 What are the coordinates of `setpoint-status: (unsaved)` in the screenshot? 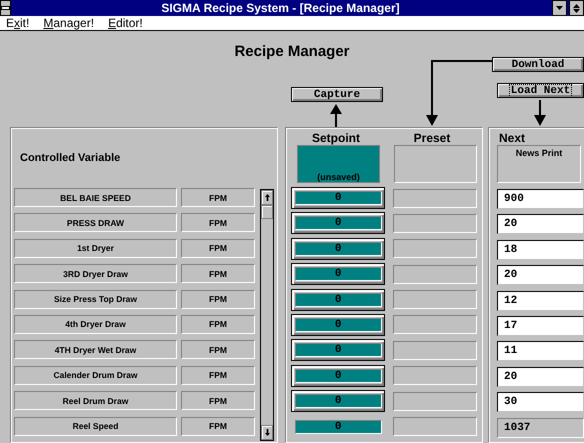 It's located at (338, 164).